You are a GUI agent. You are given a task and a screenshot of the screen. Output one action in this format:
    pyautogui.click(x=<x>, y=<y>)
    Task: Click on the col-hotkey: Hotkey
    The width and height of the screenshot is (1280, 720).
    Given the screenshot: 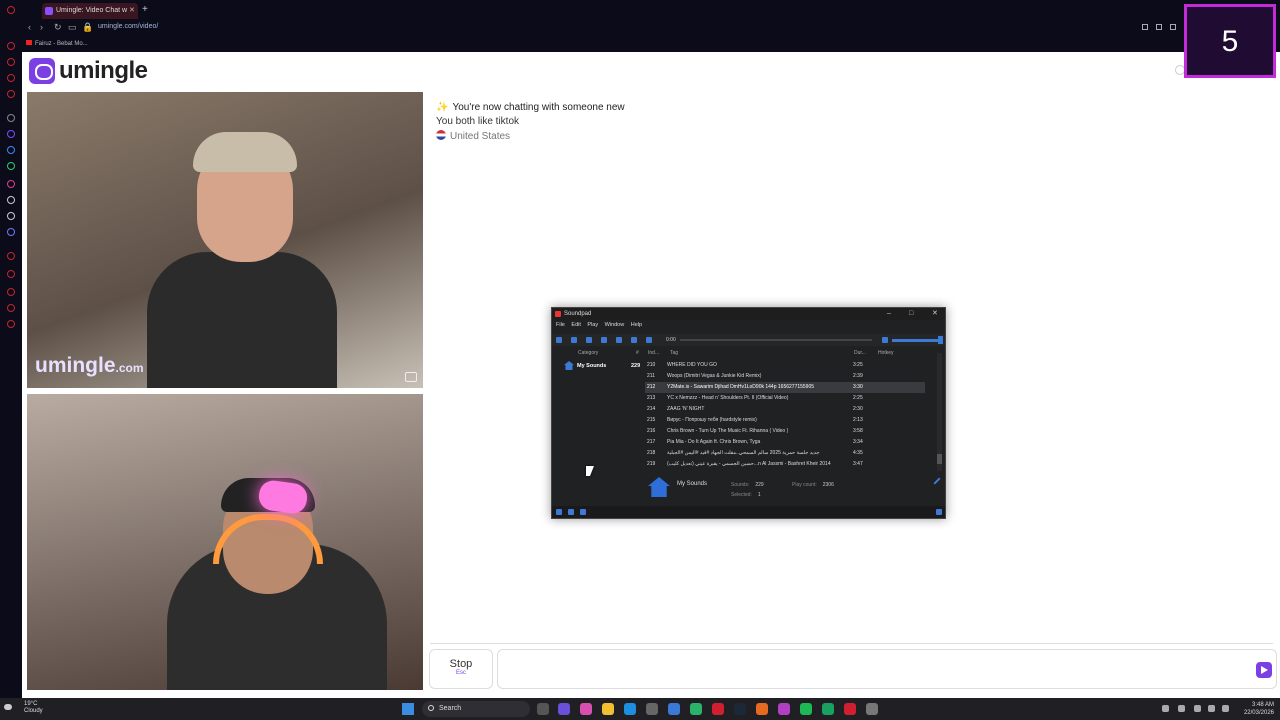 What is the action you would take?
    pyautogui.click(x=886, y=353)
    